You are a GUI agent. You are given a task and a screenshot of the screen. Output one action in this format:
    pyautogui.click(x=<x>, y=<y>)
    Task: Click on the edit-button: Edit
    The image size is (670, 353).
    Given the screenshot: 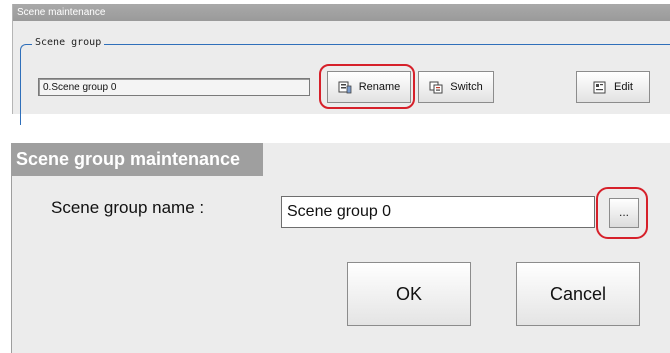 What is the action you would take?
    pyautogui.click(x=613, y=87)
    